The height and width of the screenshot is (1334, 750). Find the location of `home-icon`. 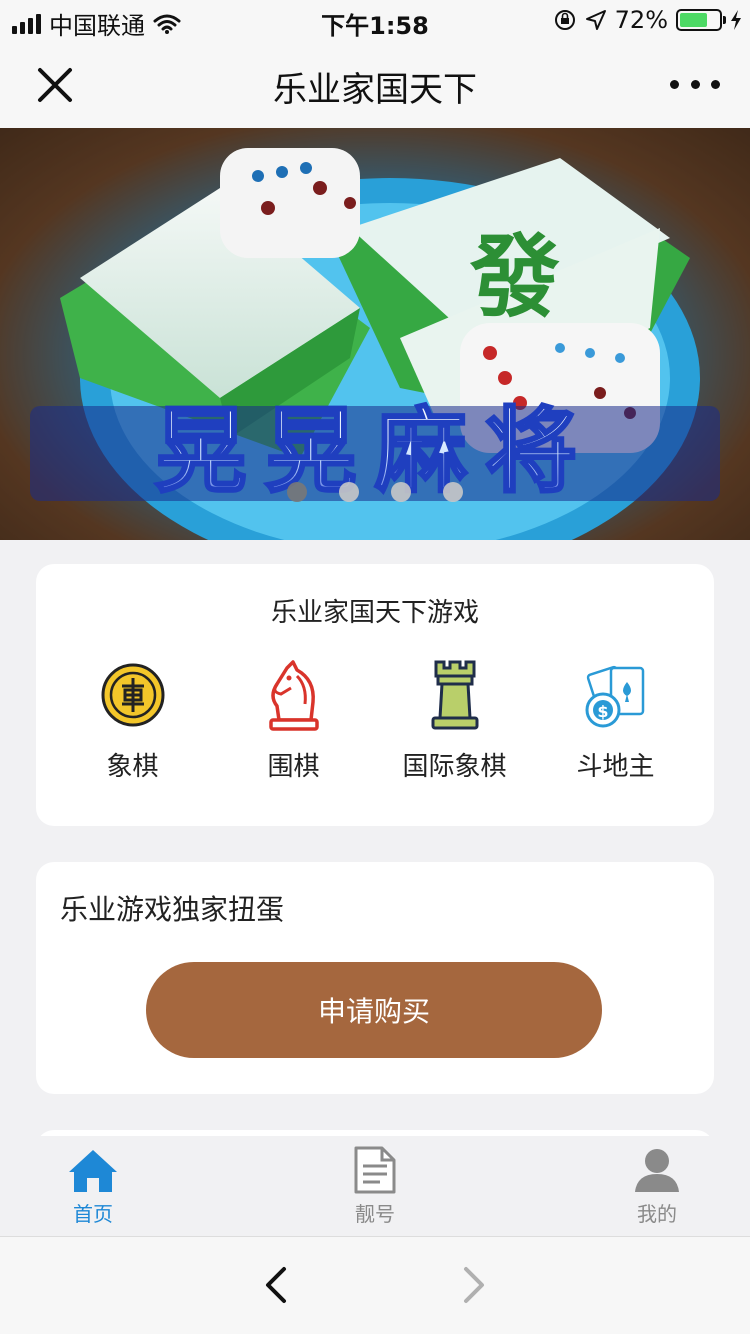

home-icon is located at coordinates (93, 1171).